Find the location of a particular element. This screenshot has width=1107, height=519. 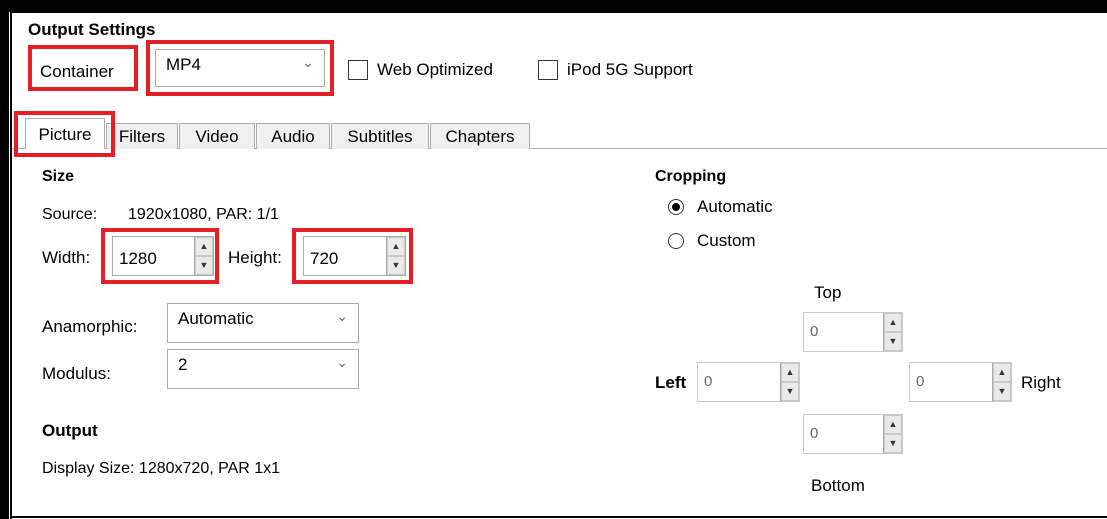

panel-border-left is located at coordinates (11, 265).